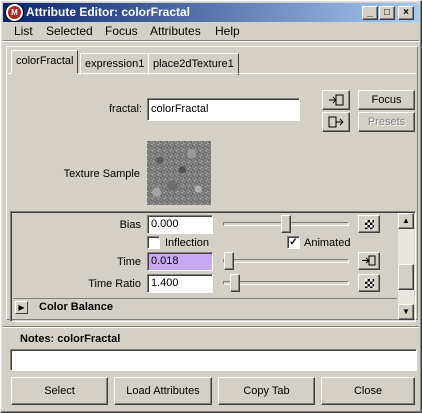 This screenshot has height=413, width=422. Describe the element at coordinates (370, 13) in the screenshot. I see `minimize-button: _` at that location.